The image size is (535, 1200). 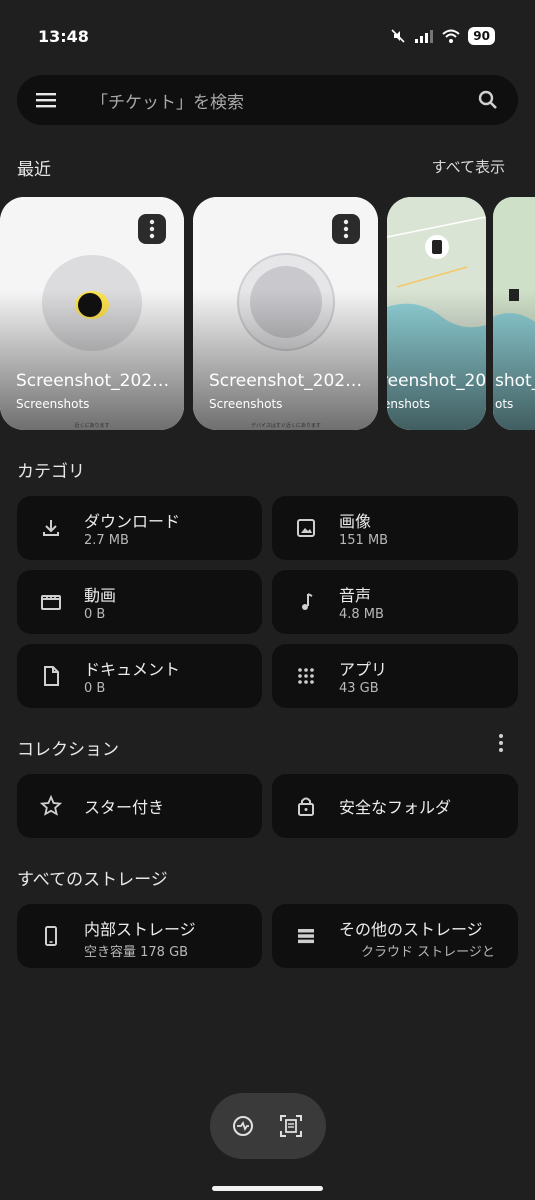 I want to click on battery-indicator: 90, so click(x=481, y=36).